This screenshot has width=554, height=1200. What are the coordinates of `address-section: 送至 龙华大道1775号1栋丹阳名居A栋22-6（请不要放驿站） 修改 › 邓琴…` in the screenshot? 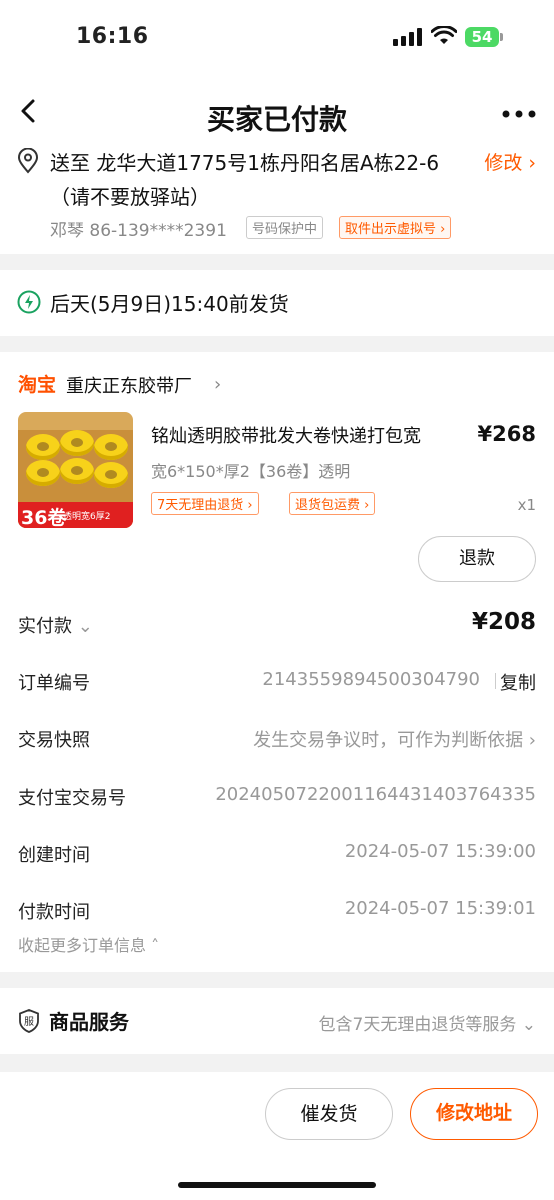 It's located at (277, 199).